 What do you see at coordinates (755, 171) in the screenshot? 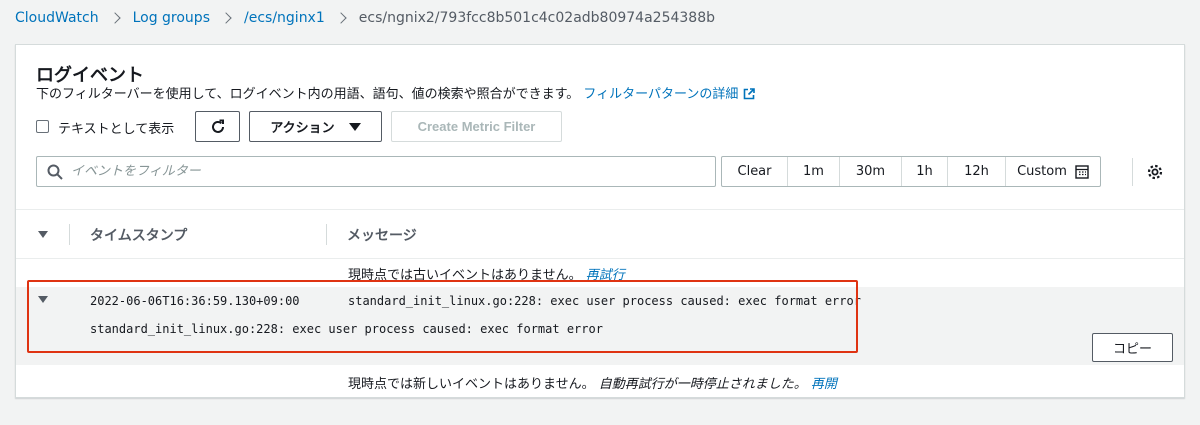
I see `time-range-clear: Clear` at bounding box center [755, 171].